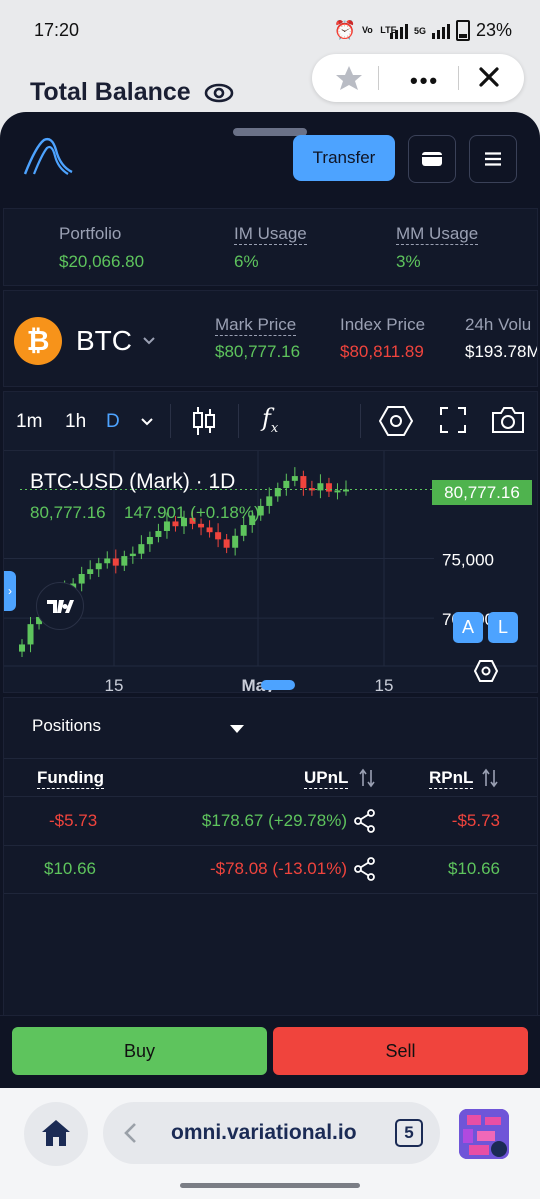 This screenshot has width=540, height=1199. I want to click on chart-ohlc-price: 80,777.16, so click(68, 512).